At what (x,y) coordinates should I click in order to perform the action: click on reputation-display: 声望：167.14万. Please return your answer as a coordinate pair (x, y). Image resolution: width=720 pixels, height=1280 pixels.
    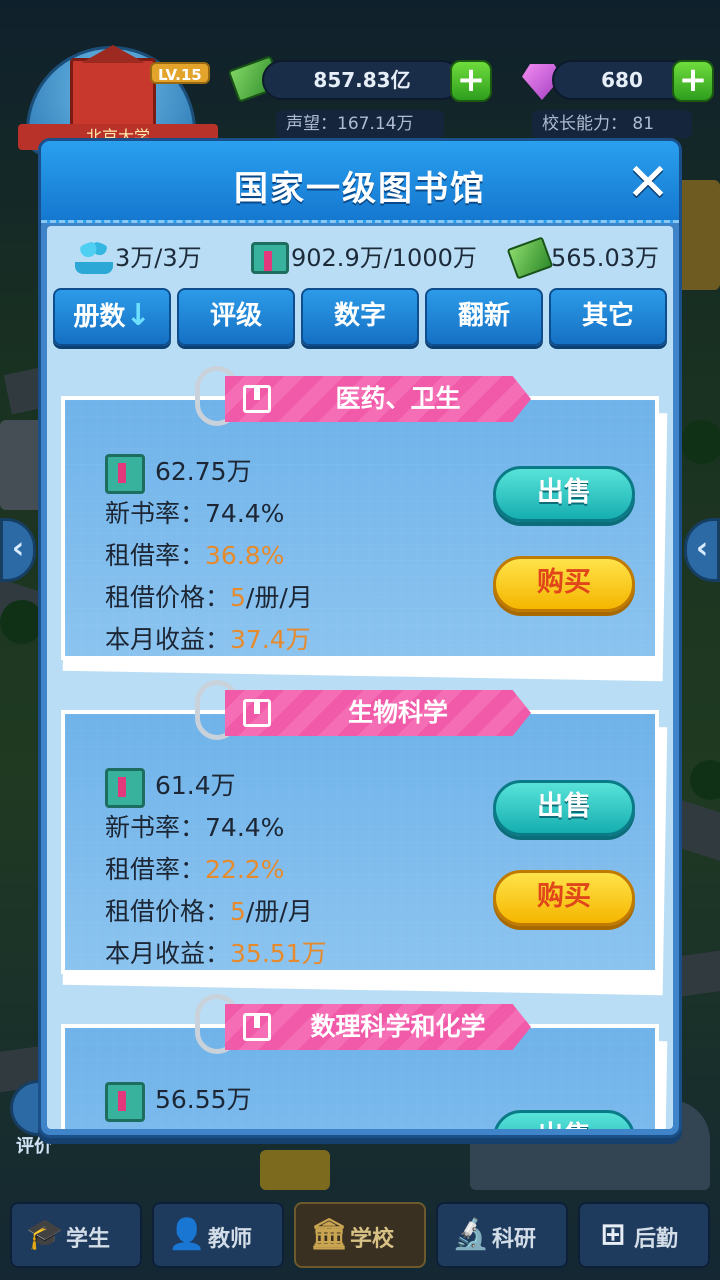
    Looking at the image, I should click on (360, 124).